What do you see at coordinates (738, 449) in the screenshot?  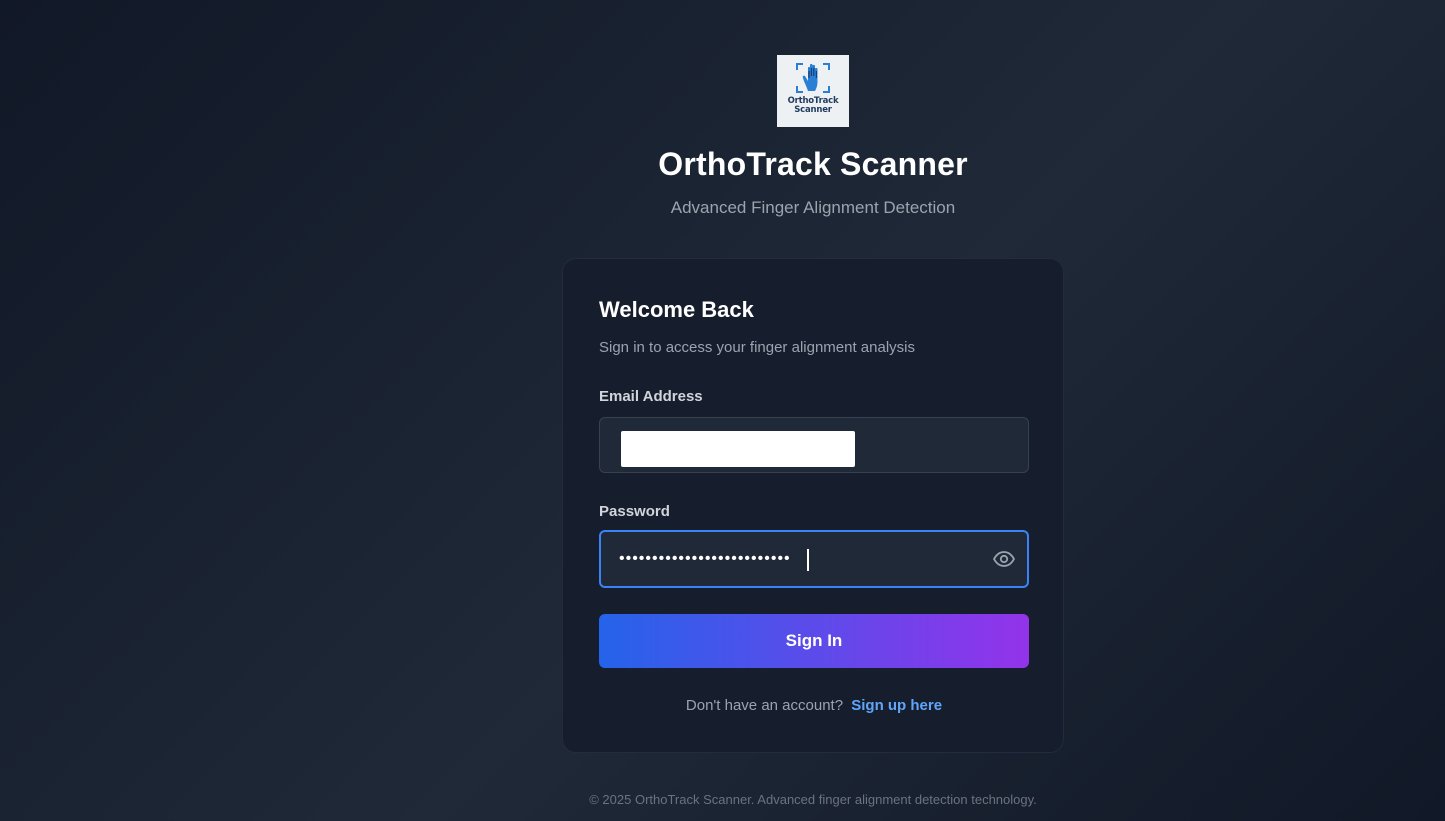 I see `redacted-email-overlay` at bounding box center [738, 449].